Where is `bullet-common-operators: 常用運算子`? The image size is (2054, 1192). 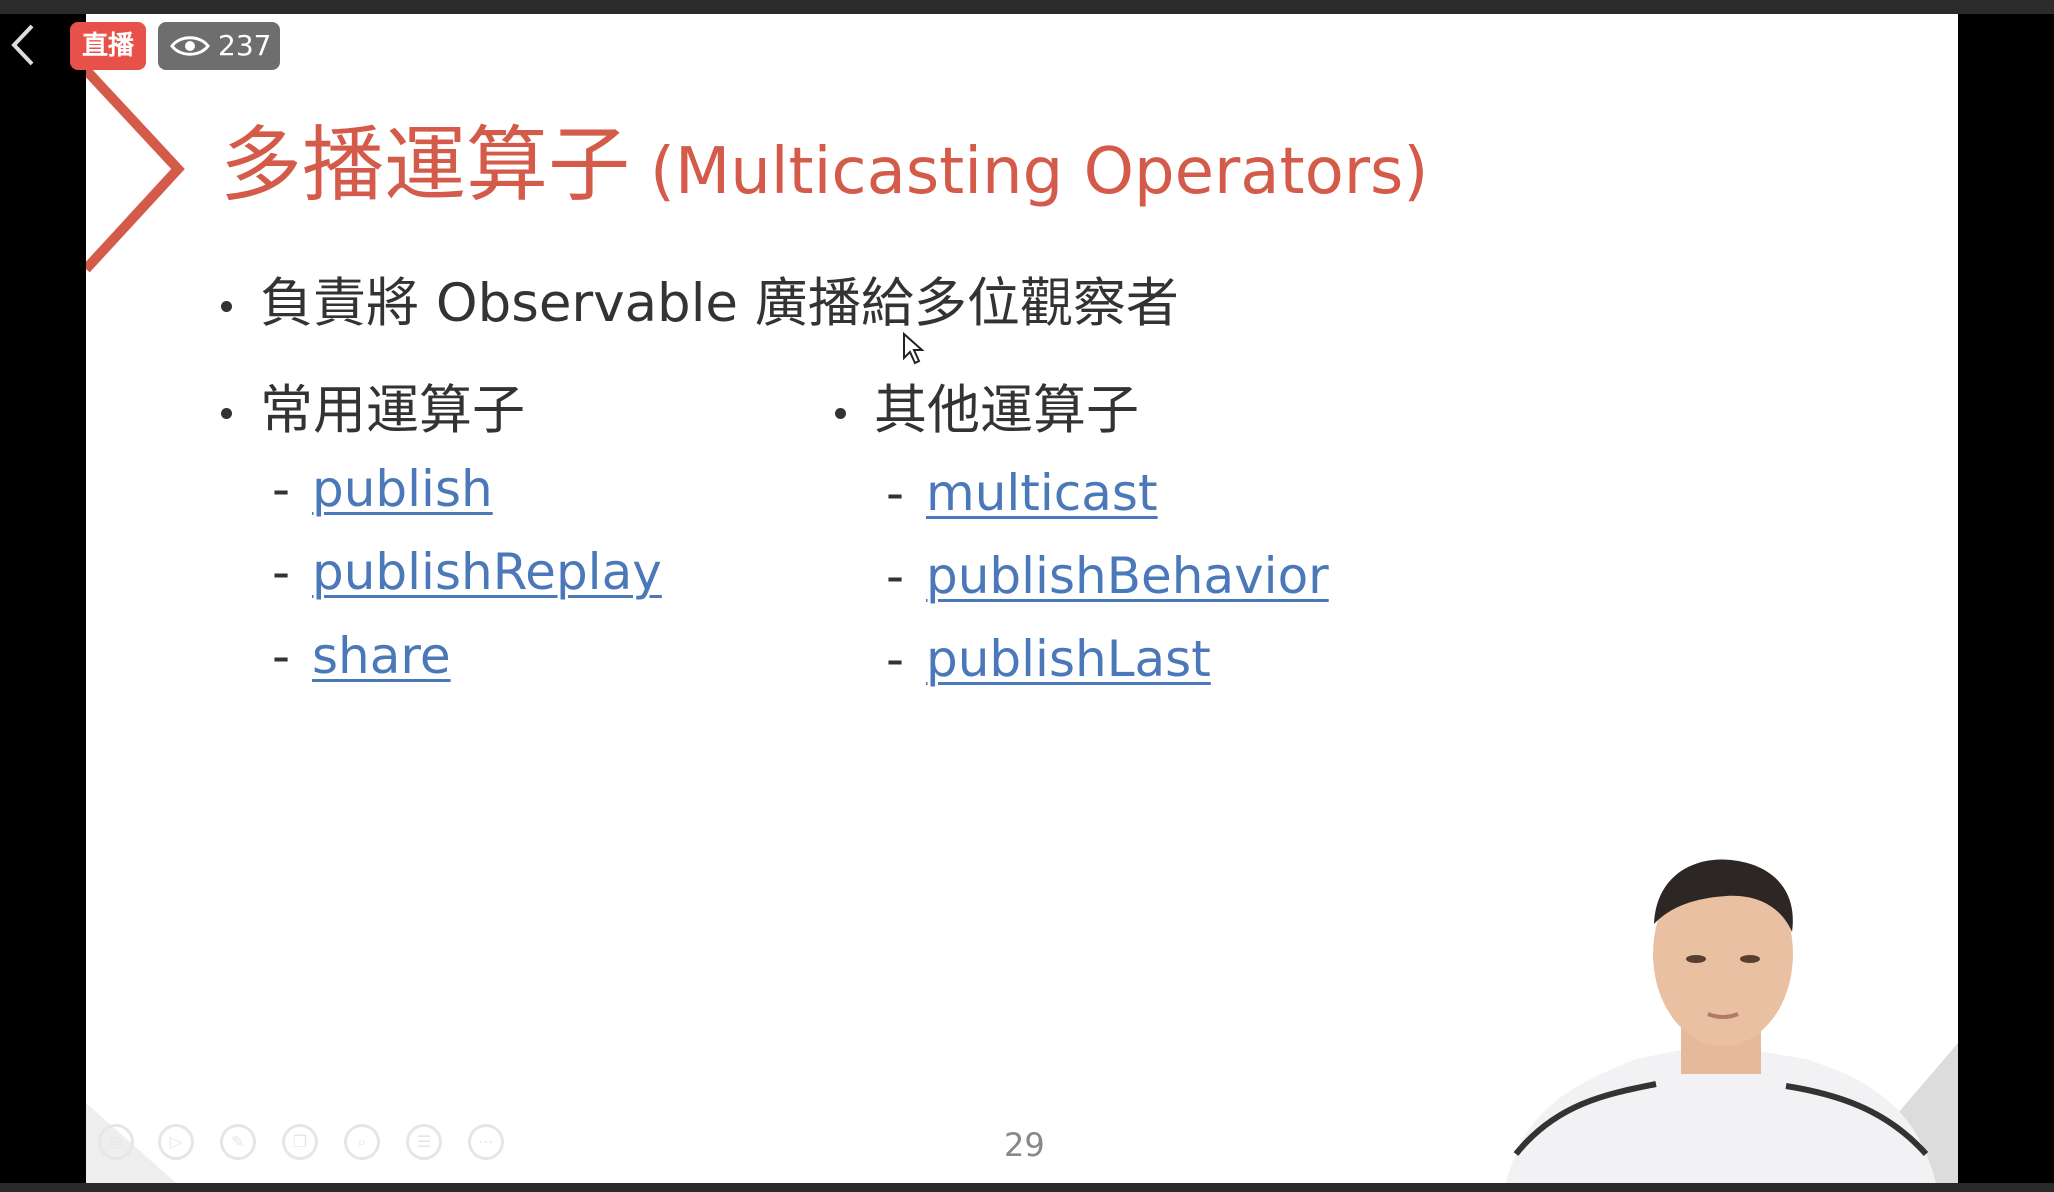 bullet-common-operators: 常用運算子 is located at coordinates (369, 406).